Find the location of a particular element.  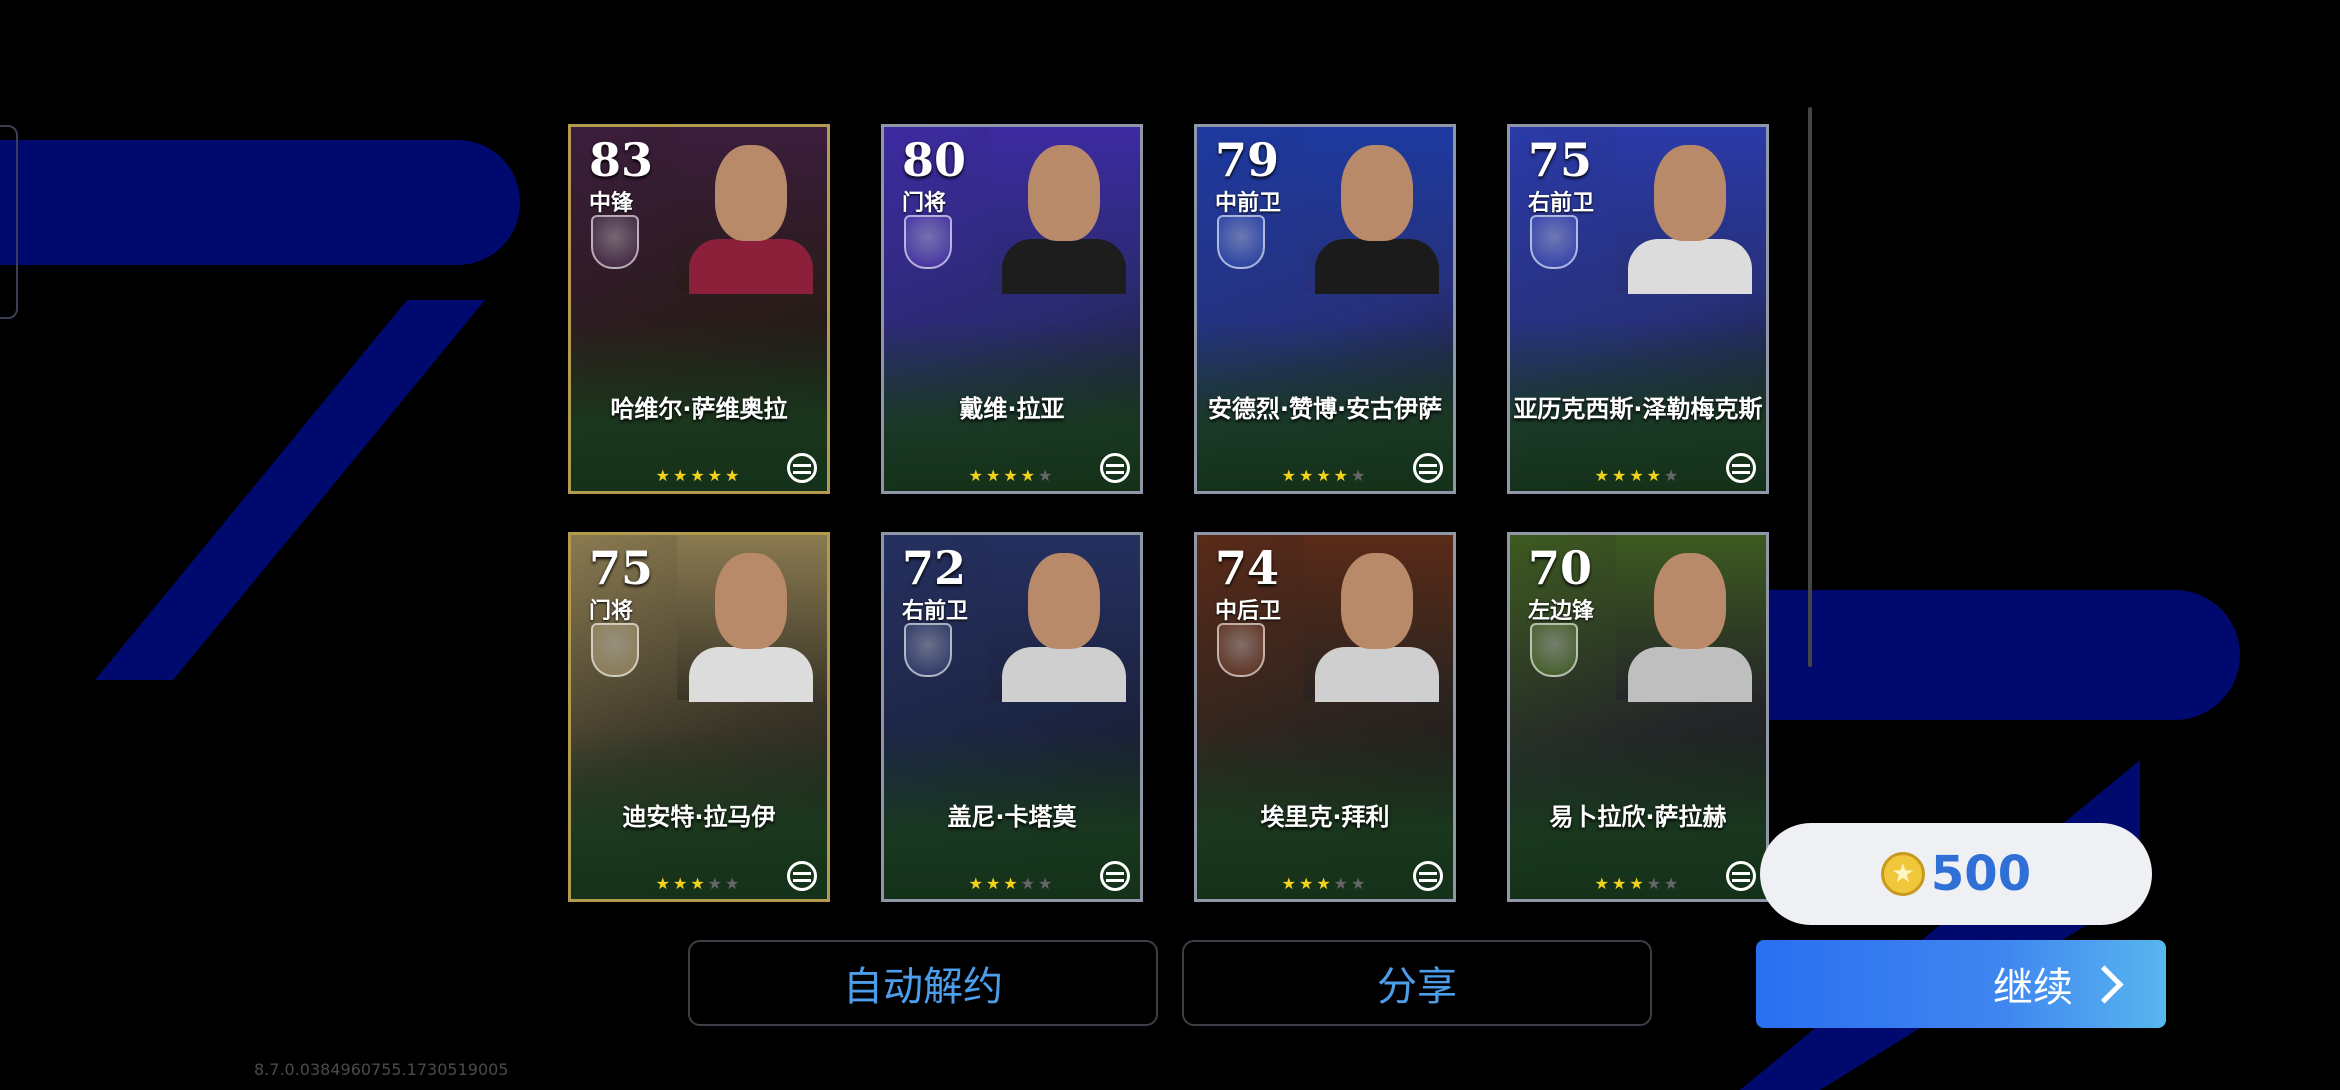

player-name: 哈维尔·萨维奥拉 is located at coordinates (699, 409).